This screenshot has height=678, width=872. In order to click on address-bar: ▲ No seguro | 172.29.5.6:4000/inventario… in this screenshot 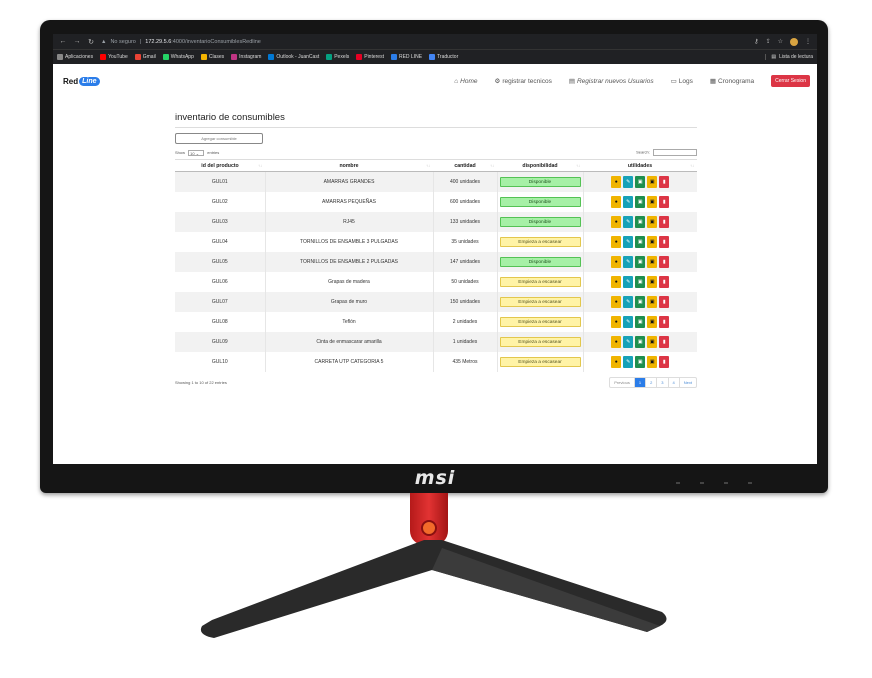, I will do `click(424, 42)`.